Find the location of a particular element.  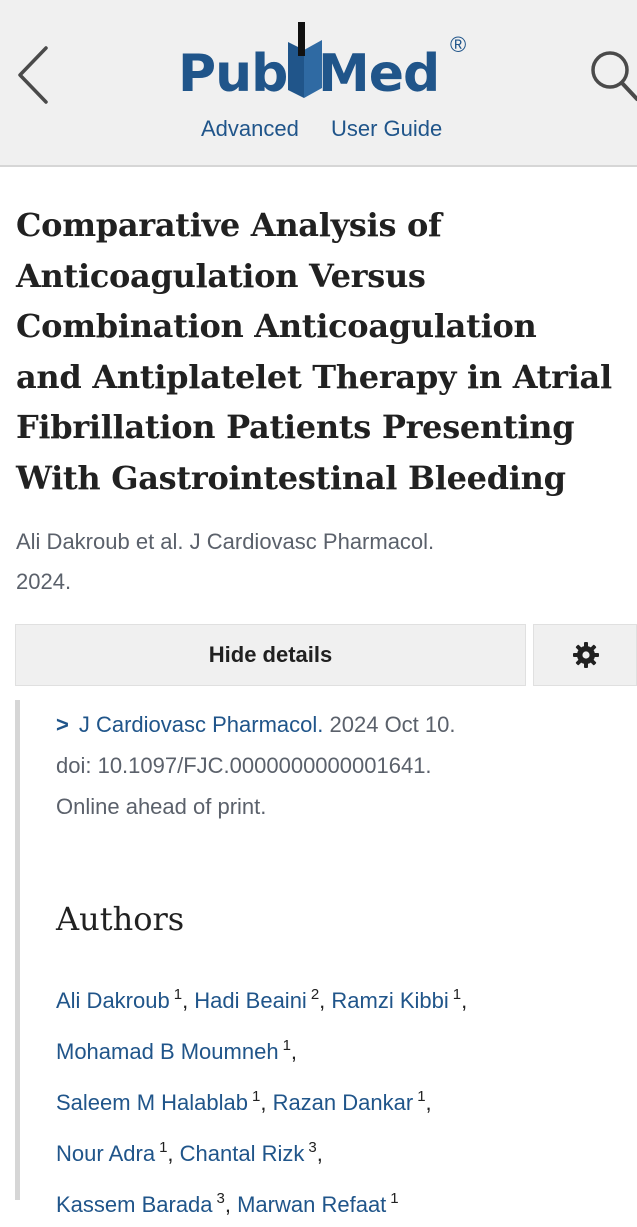

title-line: Combination Anticoagulation is located at coordinates (276, 326).